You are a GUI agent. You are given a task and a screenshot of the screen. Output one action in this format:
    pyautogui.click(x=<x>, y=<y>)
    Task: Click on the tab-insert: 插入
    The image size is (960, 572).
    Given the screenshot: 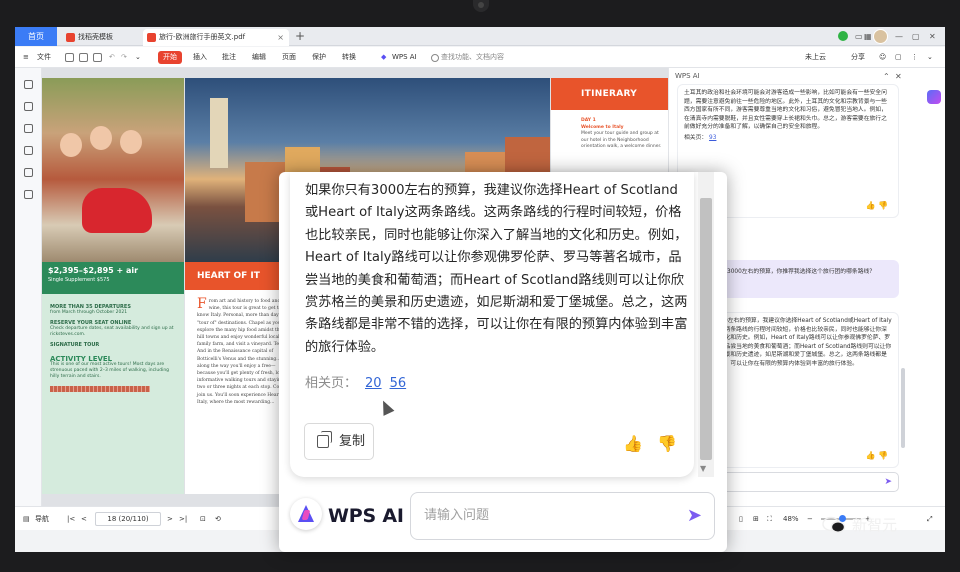 What is the action you would take?
    pyautogui.click(x=200, y=57)
    